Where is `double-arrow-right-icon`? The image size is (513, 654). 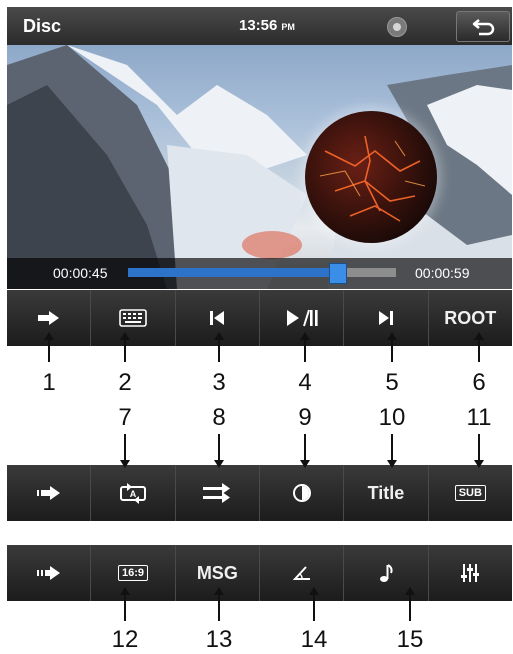 double-arrow-right-icon is located at coordinates (48, 493).